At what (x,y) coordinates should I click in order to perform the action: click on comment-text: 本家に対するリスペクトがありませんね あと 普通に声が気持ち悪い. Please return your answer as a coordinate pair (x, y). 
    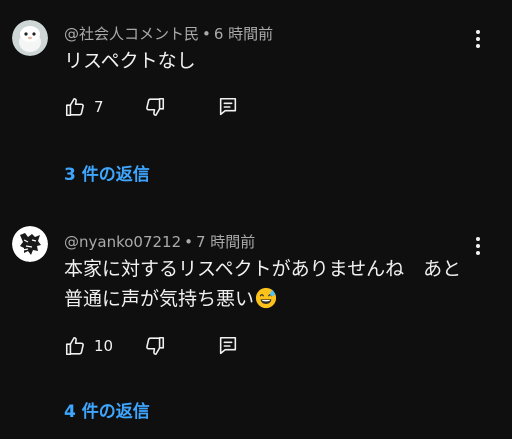
    Looking at the image, I should click on (262, 284).